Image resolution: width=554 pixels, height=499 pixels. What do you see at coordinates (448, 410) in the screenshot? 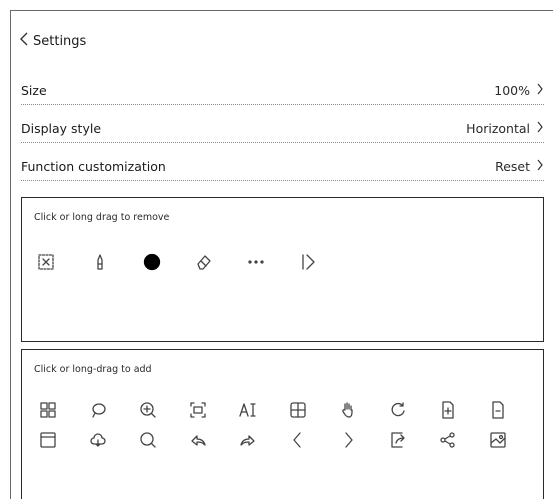
I see `add-page-icon` at bounding box center [448, 410].